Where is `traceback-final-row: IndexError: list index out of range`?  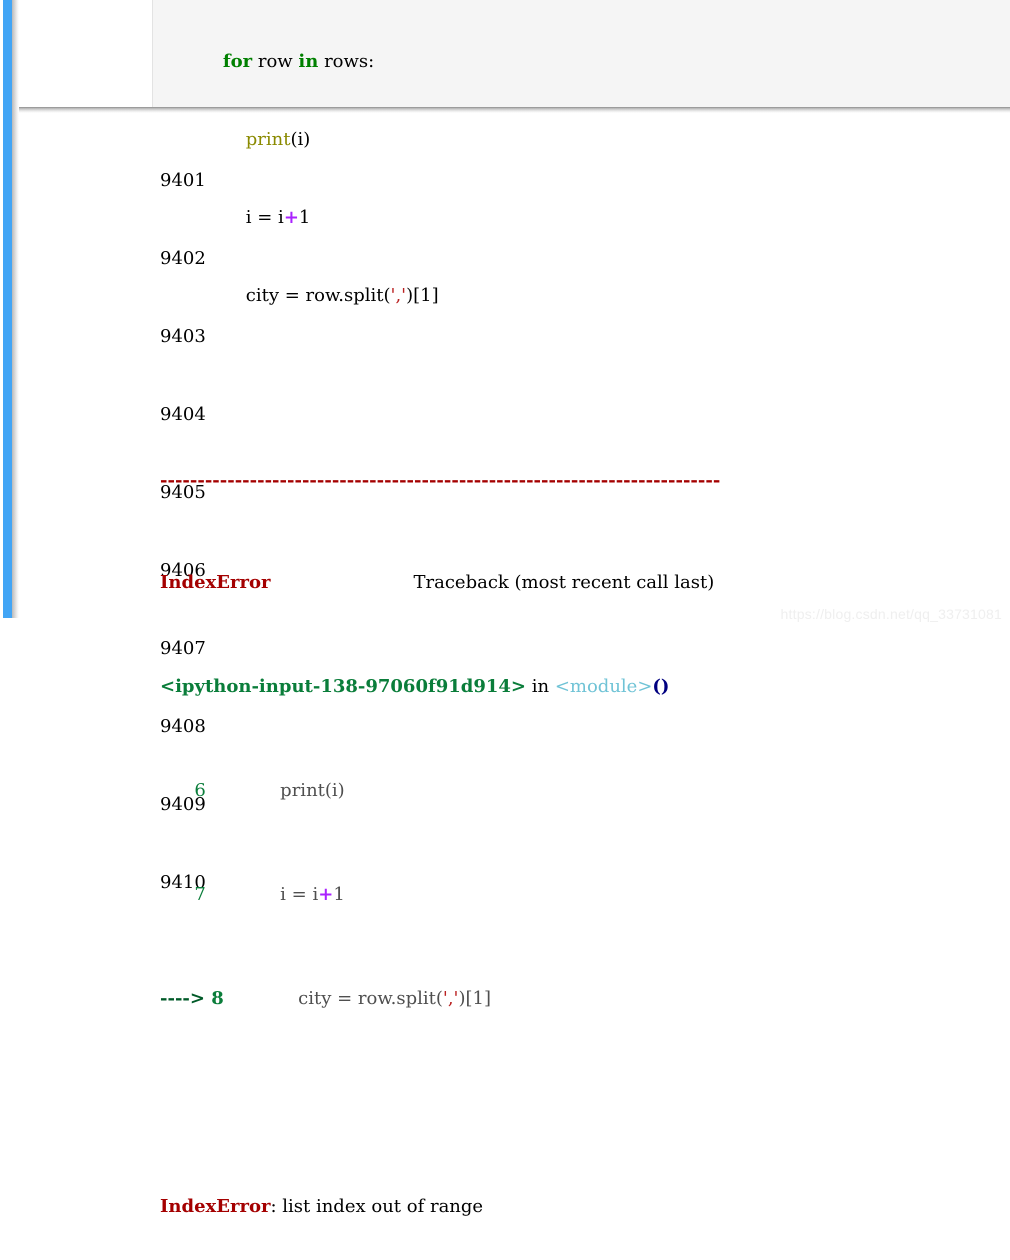
traceback-final-row: IndexError: list index out of range is located at coordinates (585, 1207).